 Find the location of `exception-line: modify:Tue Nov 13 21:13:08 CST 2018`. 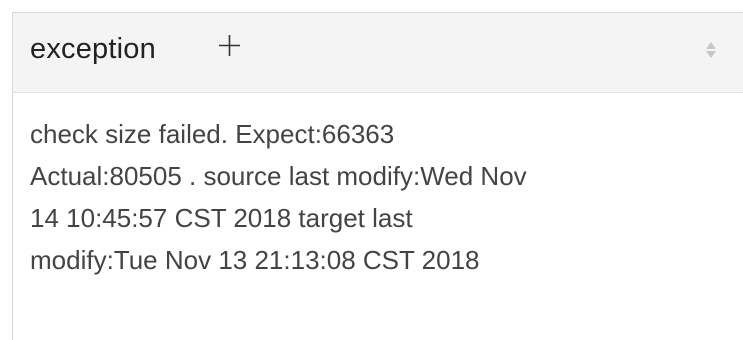

exception-line: modify:Tue Nov 13 21:13:08 CST 2018 is located at coordinates (255, 260).